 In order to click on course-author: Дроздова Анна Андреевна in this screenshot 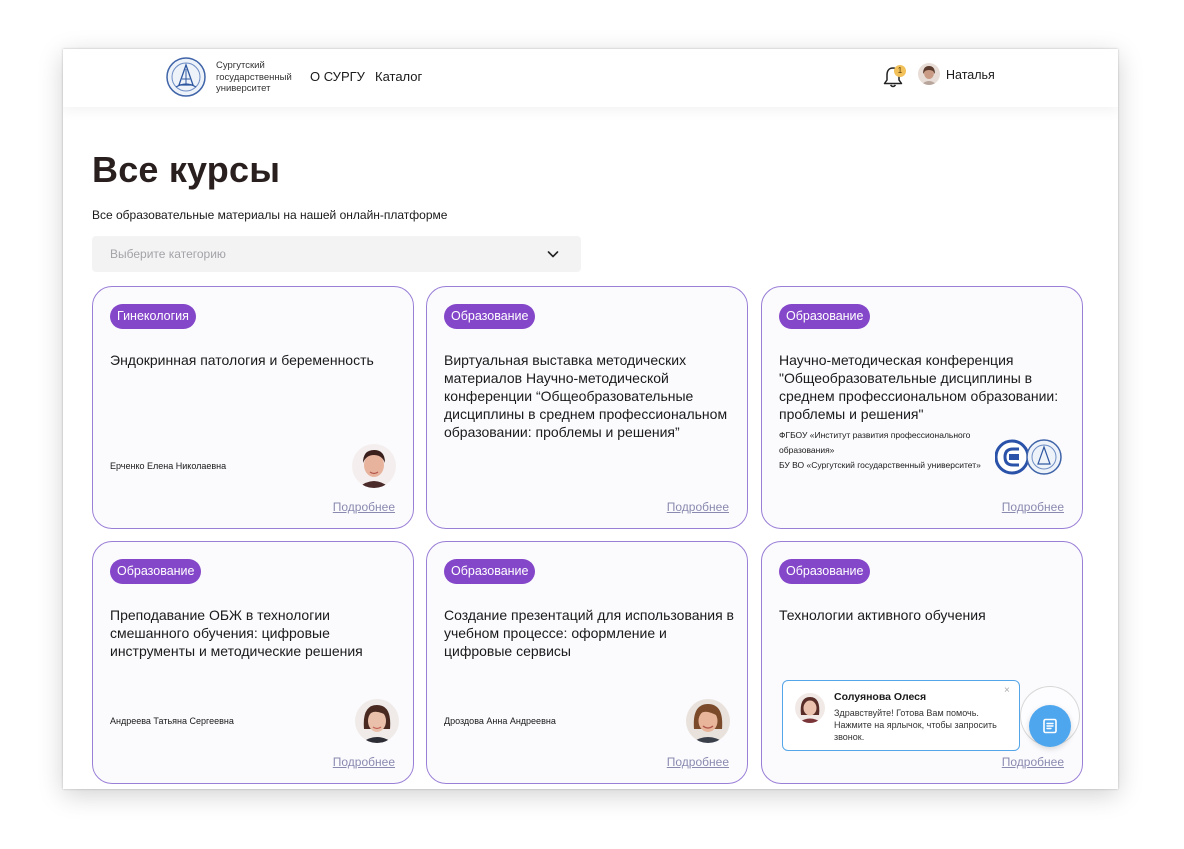, I will do `click(500, 721)`.